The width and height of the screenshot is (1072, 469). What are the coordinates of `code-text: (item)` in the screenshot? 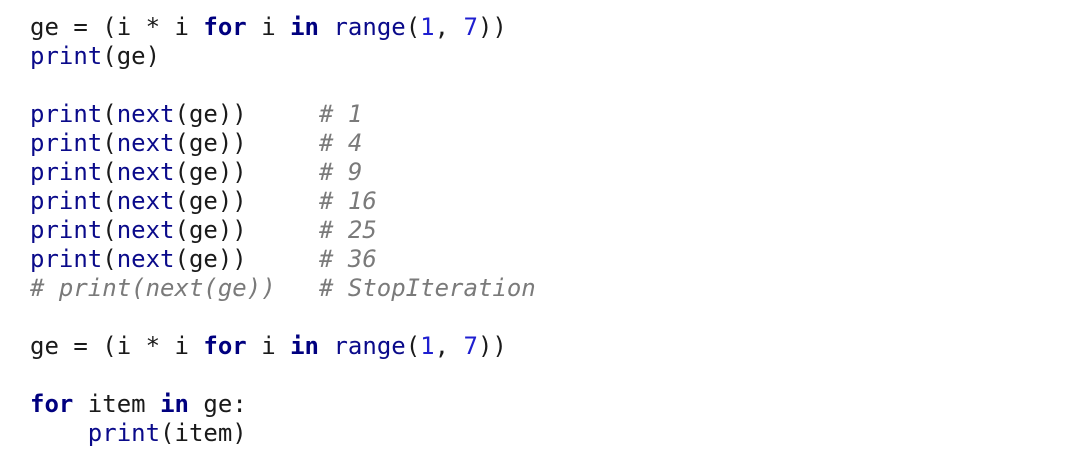 It's located at (203, 433).